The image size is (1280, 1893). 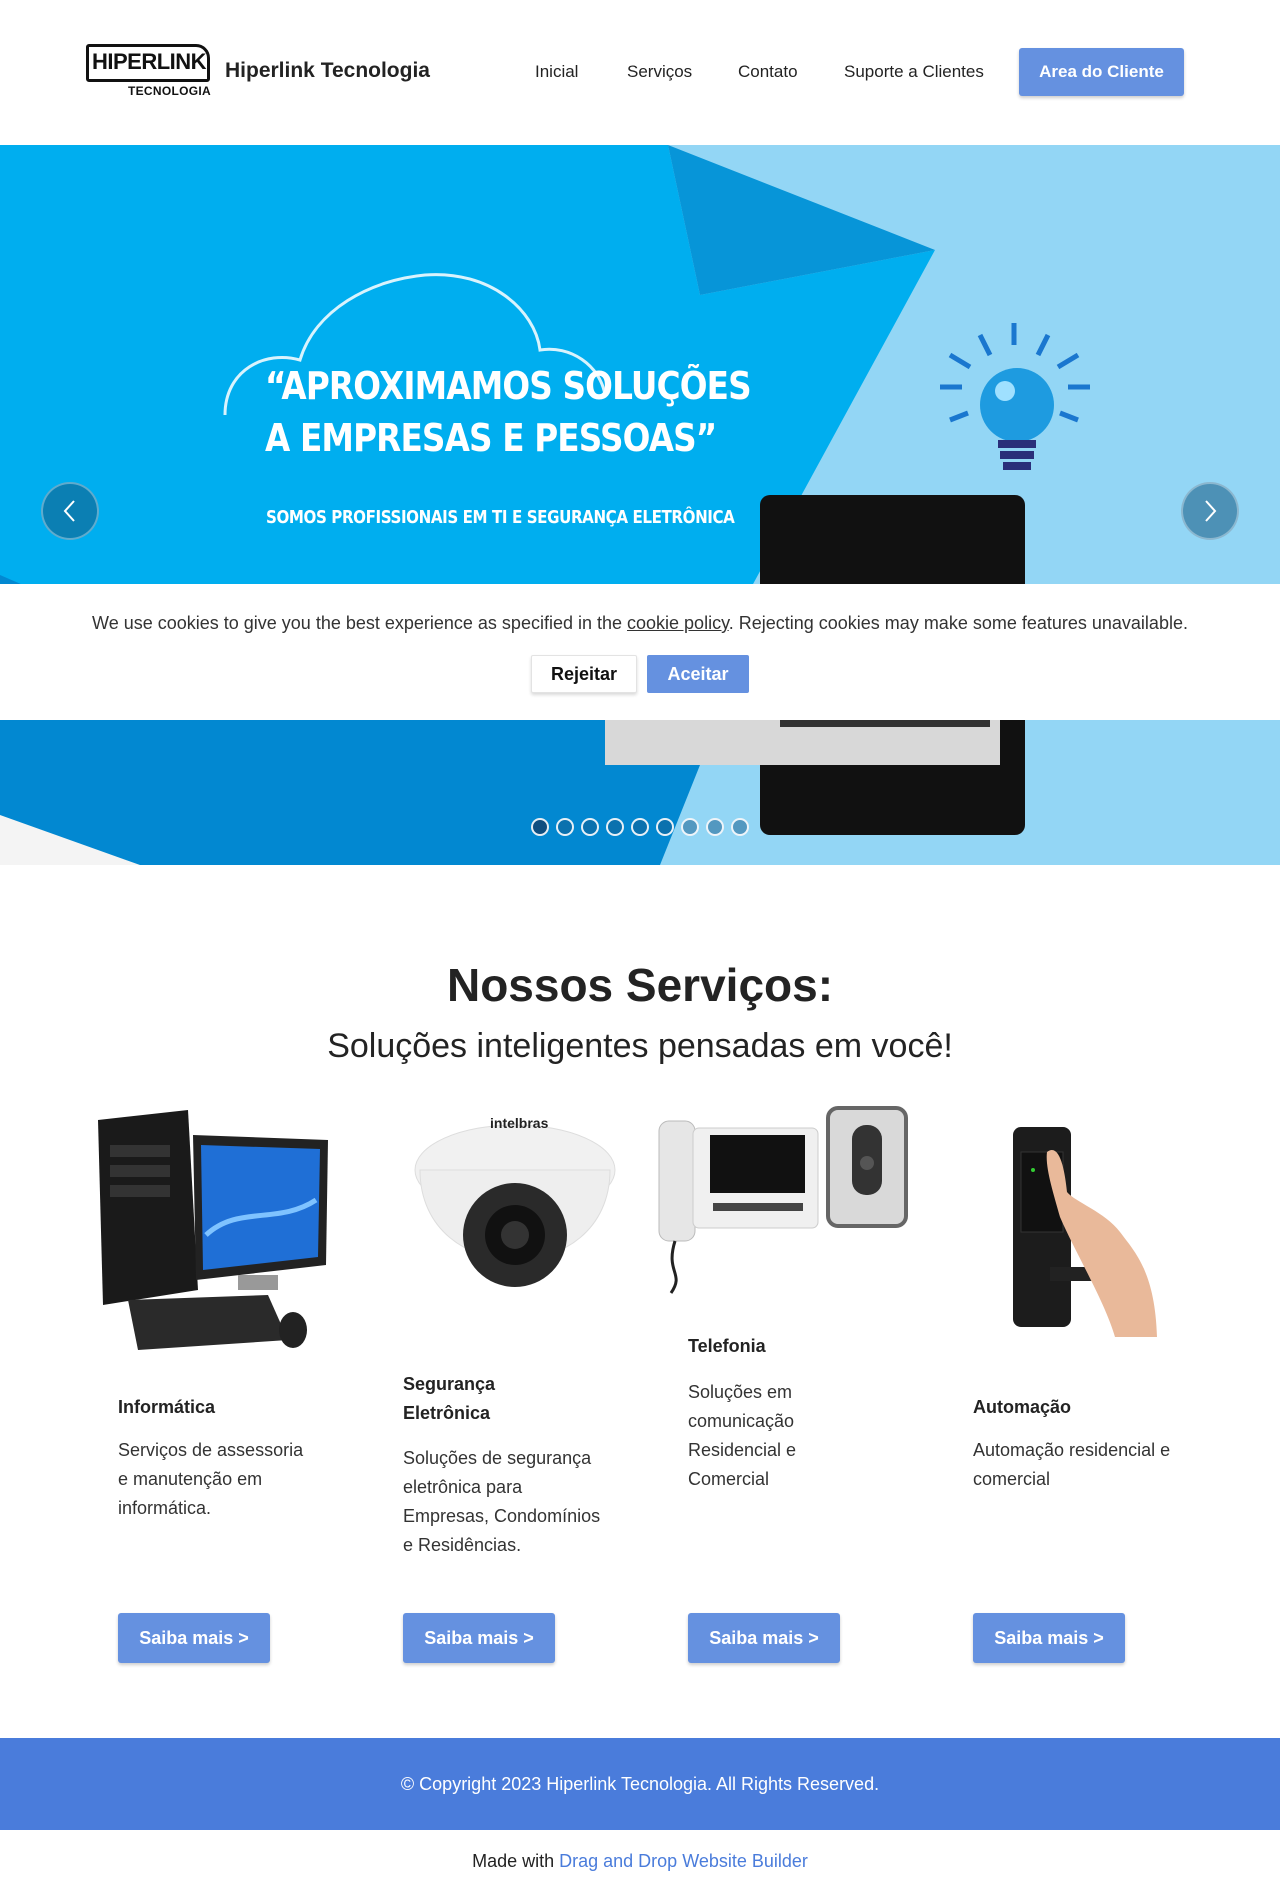 I want to click on accept-cookies-button: Aceitar, so click(x=698, y=674).